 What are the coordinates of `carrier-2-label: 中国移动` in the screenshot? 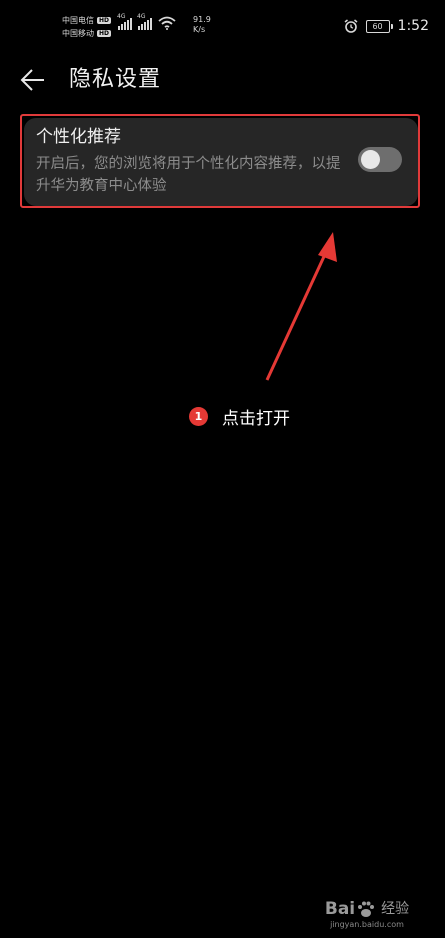 It's located at (78, 33).